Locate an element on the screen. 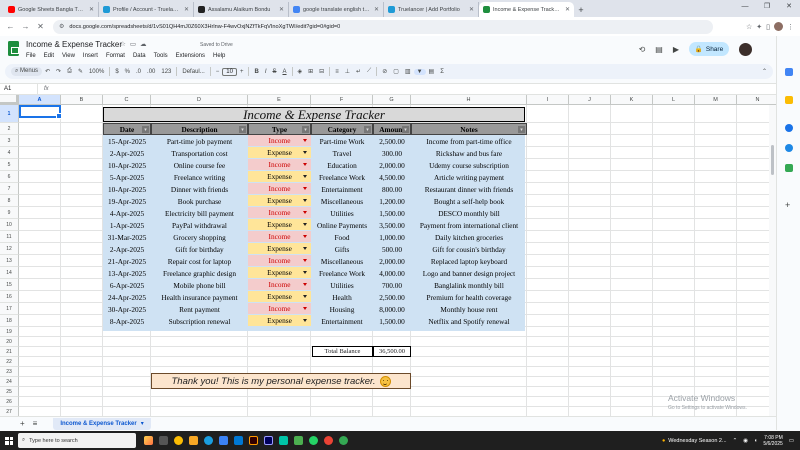  strikethrough-button: S is located at coordinates (274, 72).